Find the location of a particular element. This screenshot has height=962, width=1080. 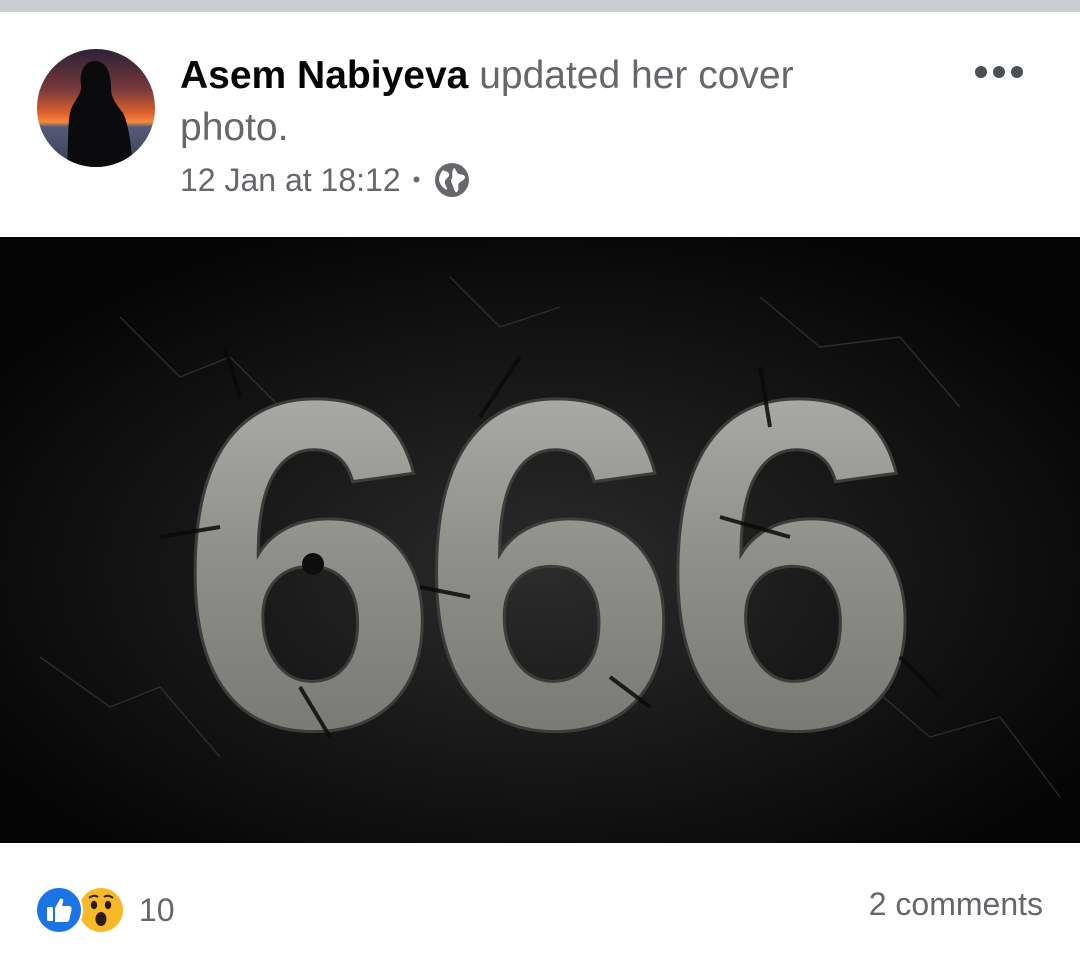

post-meta: 12 Jan at 18:12 • is located at coordinates (325, 180).